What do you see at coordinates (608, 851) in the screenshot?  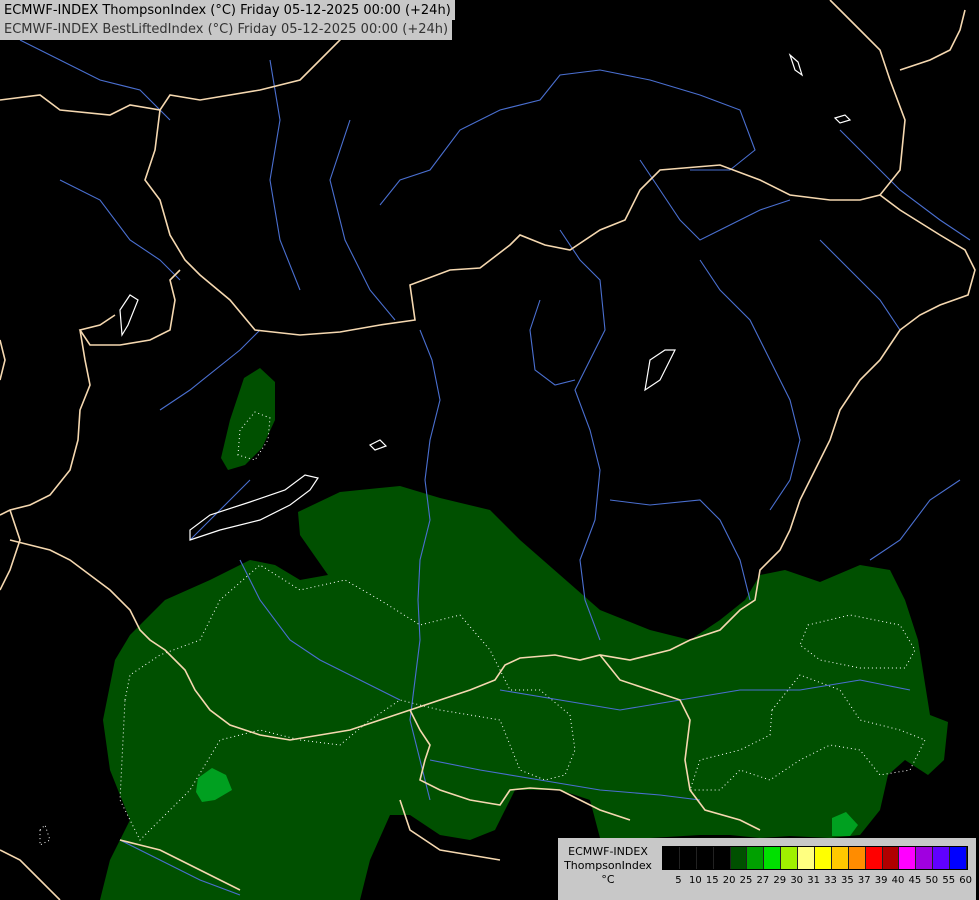 I see `legend-model: ECMWF-INDEX` at bounding box center [608, 851].